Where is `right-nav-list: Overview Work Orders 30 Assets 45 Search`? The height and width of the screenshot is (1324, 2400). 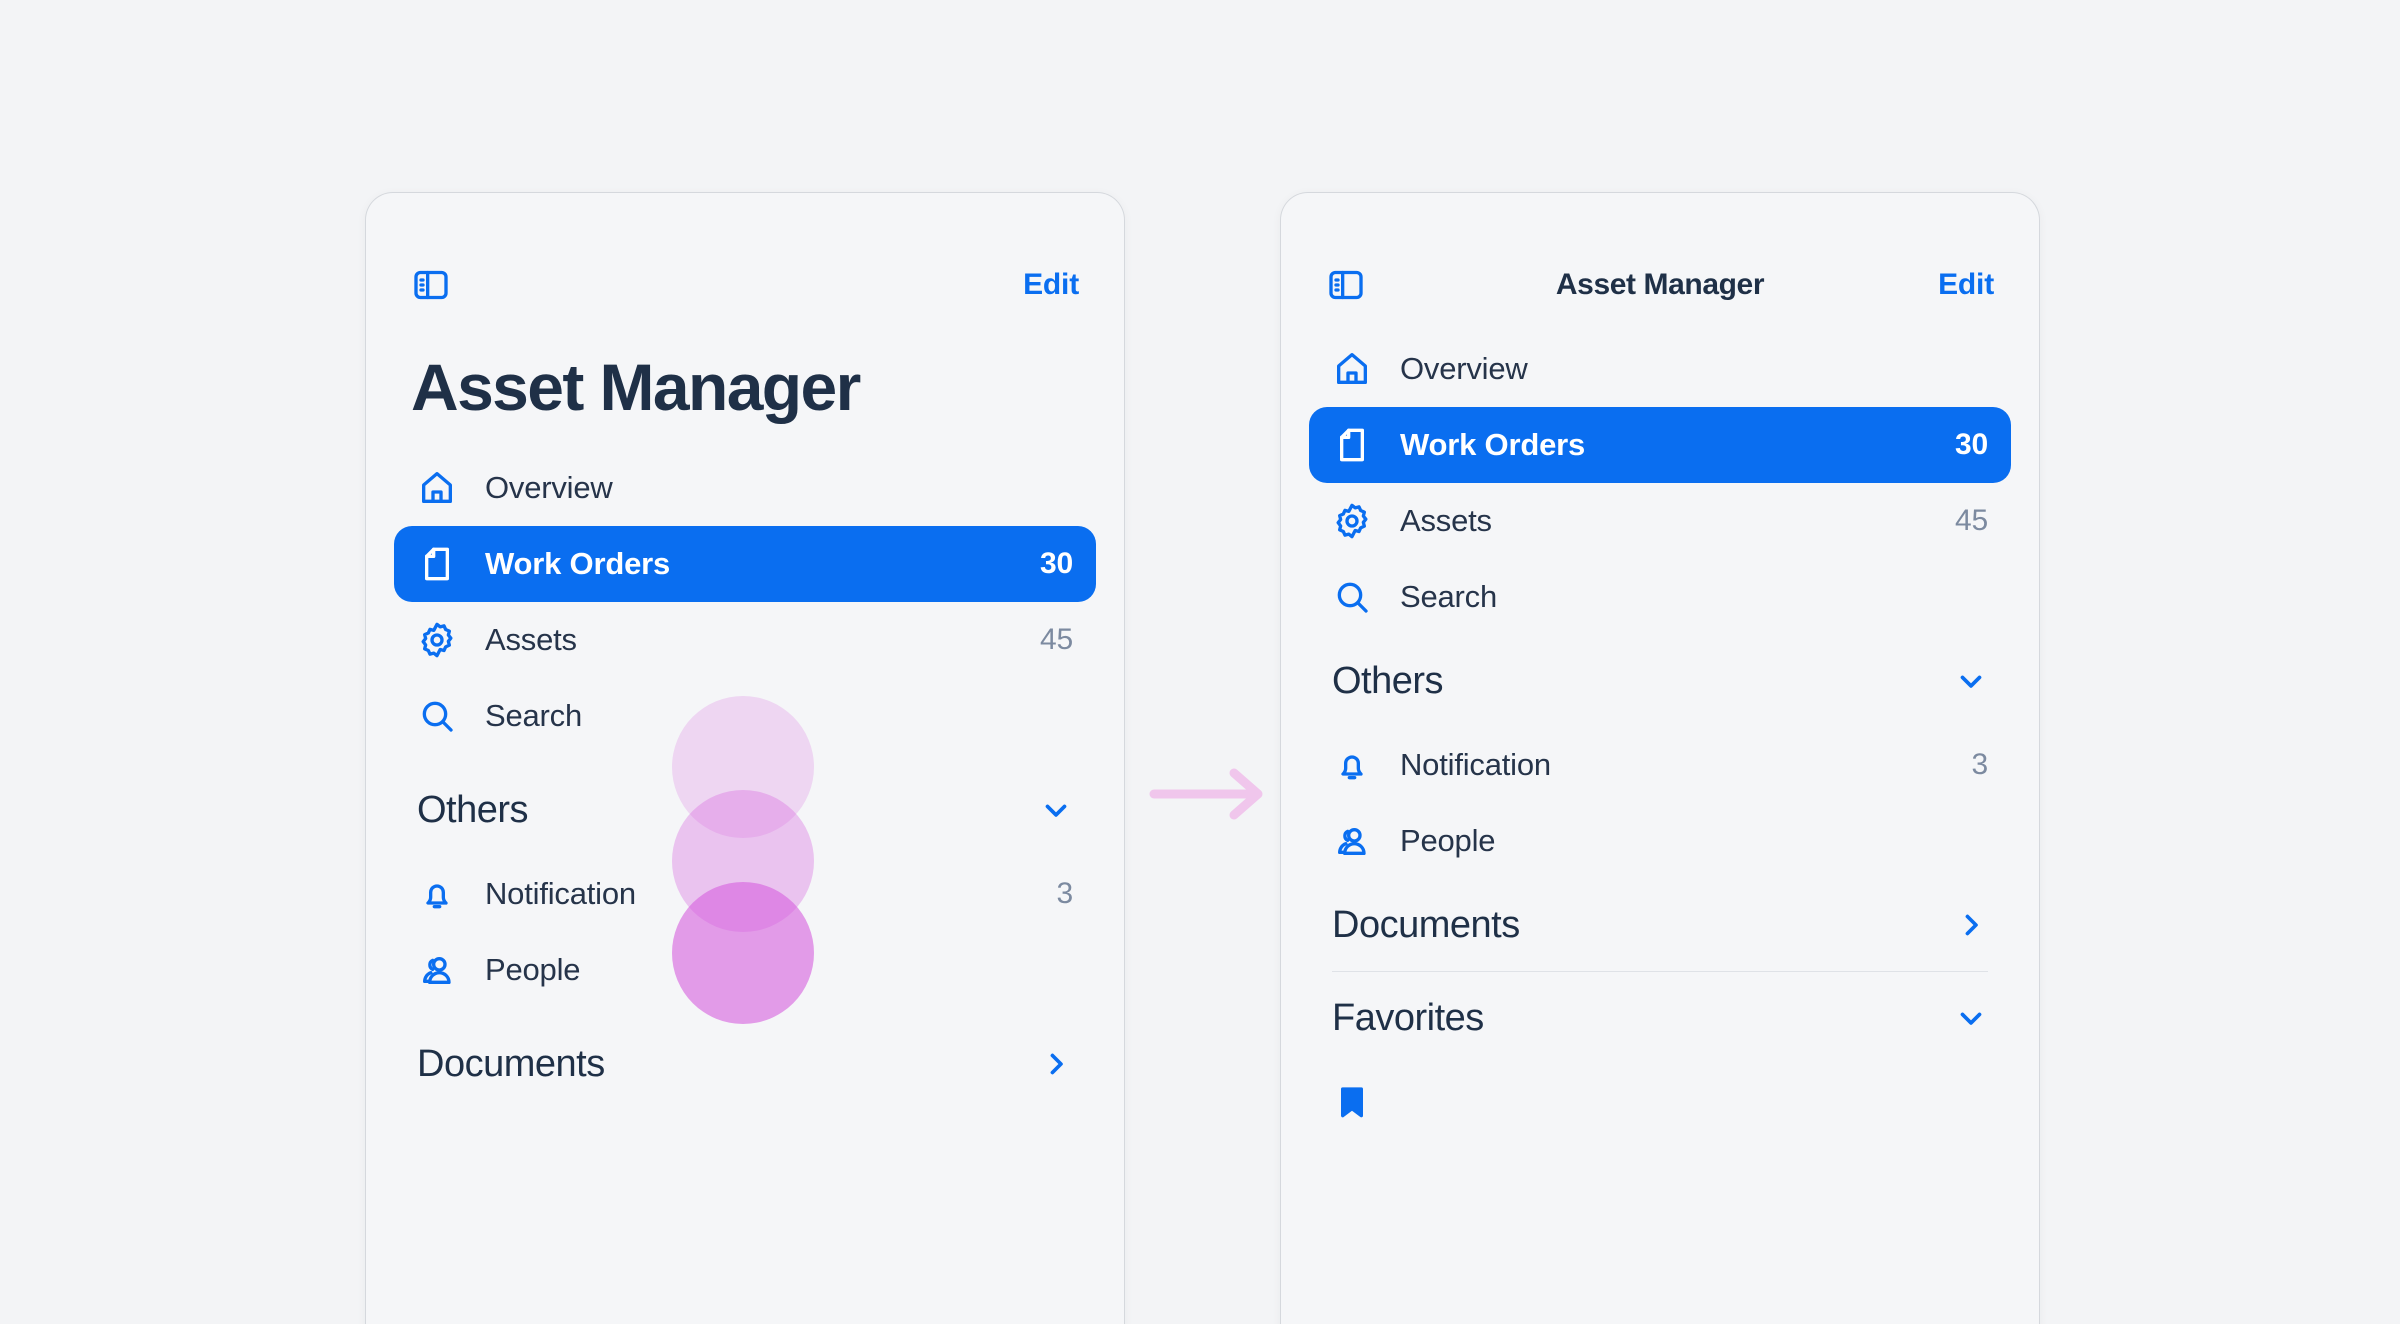
right-nav-list: Overview Work Orders 30 Assets 45 Search is located at coordinates (1660, 483).